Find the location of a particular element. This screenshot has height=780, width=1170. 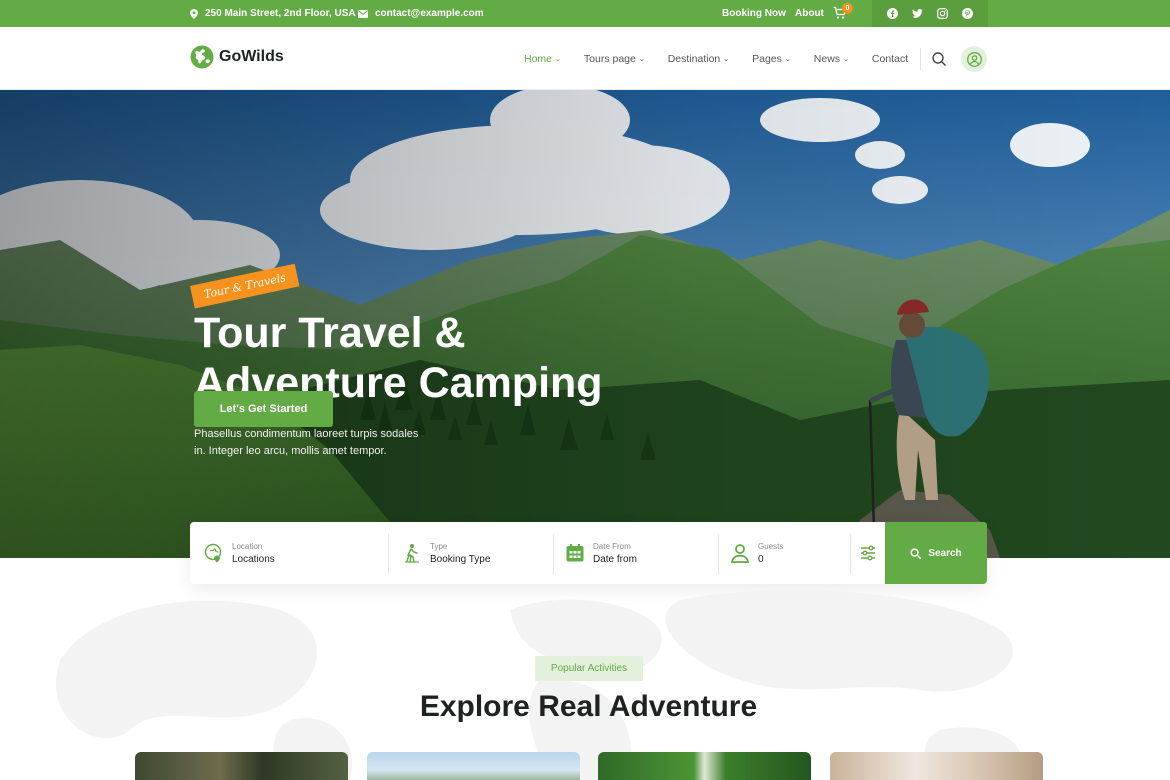

envelope-icon is located at coordinates (363, 13).